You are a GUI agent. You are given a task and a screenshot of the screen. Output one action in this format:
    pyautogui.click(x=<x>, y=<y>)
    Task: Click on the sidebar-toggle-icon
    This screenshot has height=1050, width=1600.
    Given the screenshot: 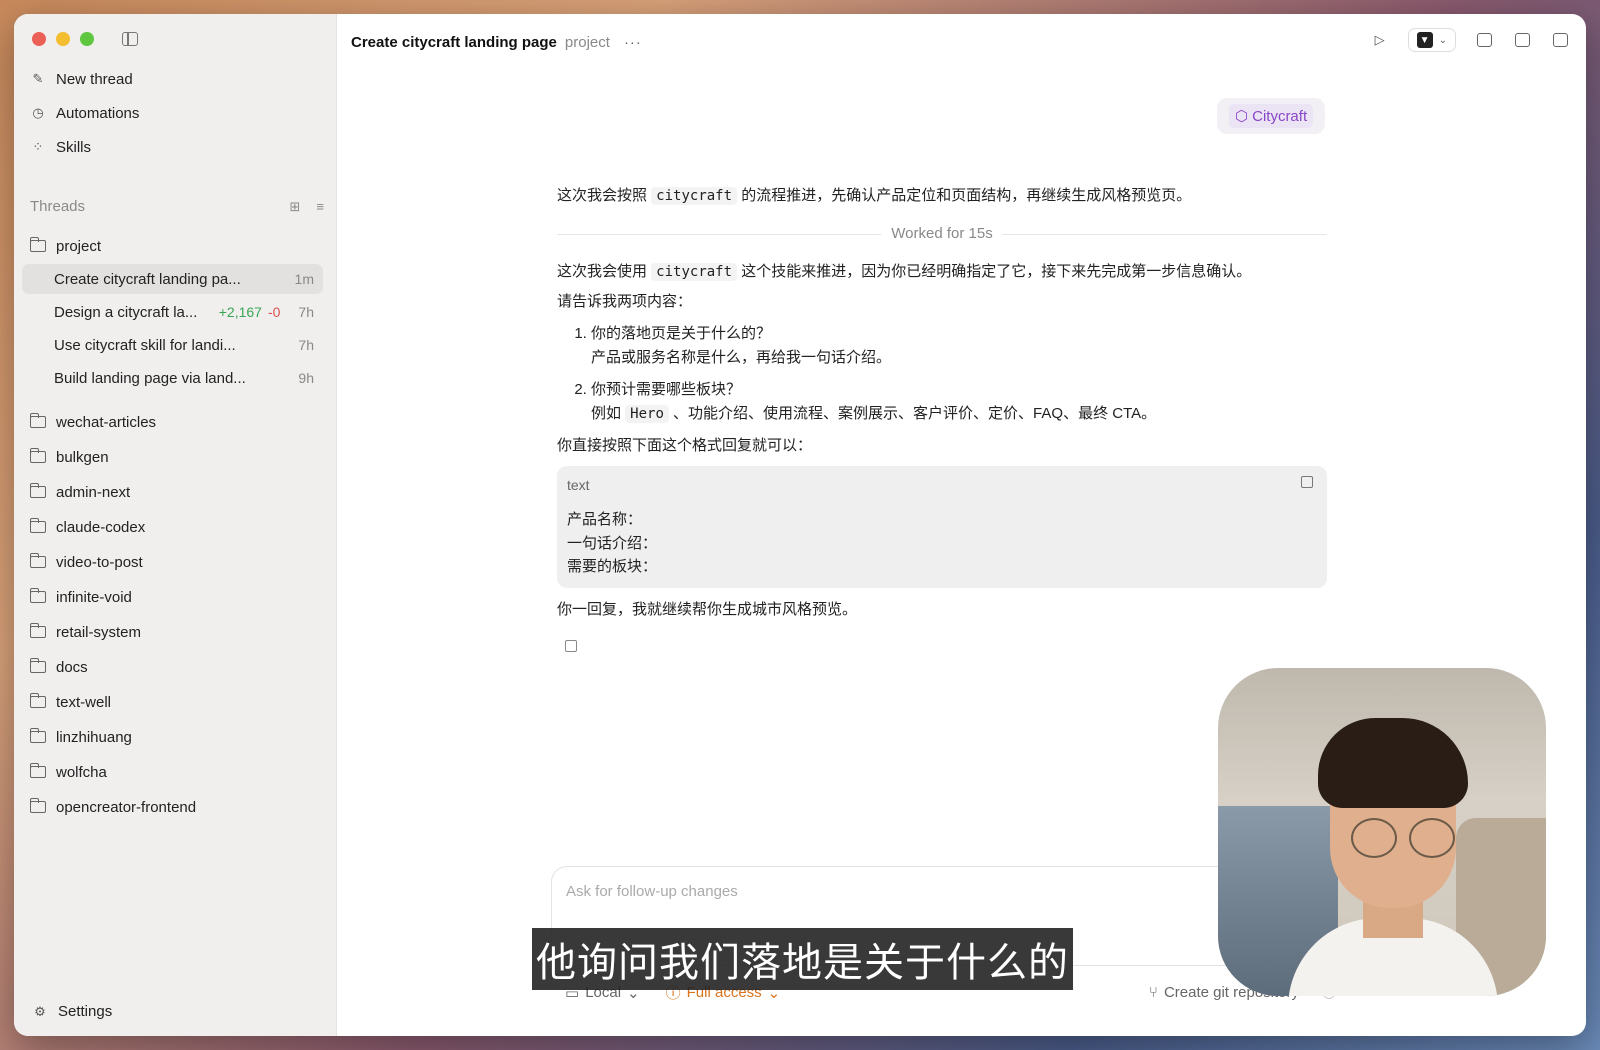 What is the action you would take?
    pyautogui.click(x=130, y=39)
    